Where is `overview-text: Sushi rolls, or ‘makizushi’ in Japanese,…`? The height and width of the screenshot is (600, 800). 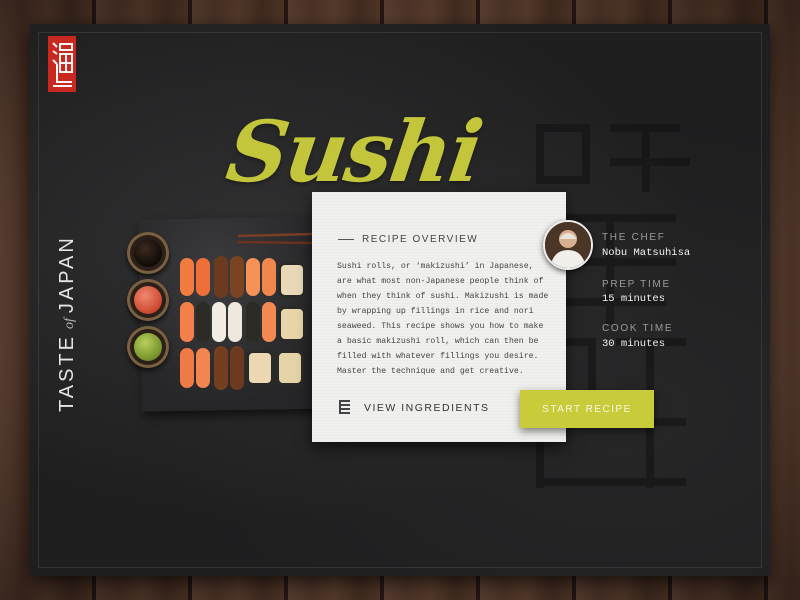 overview-text: Sushi rolls, or ‘makizushi’ in Japanese,… is located at coordinates (443, 319).